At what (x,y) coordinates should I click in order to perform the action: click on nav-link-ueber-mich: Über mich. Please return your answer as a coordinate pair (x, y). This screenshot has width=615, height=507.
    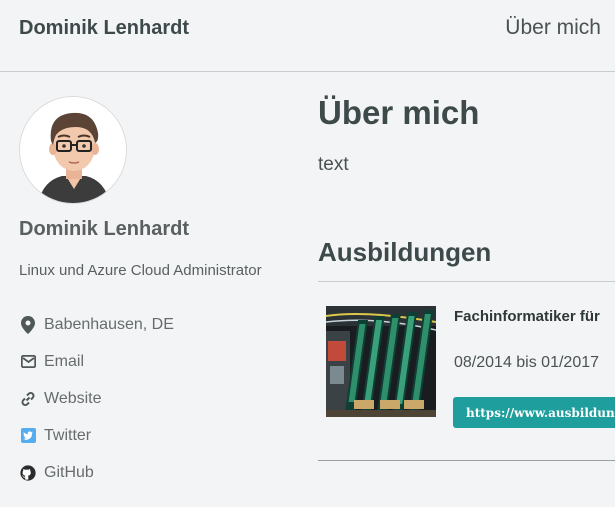
    Looking at the image, I should click on (553, 28).